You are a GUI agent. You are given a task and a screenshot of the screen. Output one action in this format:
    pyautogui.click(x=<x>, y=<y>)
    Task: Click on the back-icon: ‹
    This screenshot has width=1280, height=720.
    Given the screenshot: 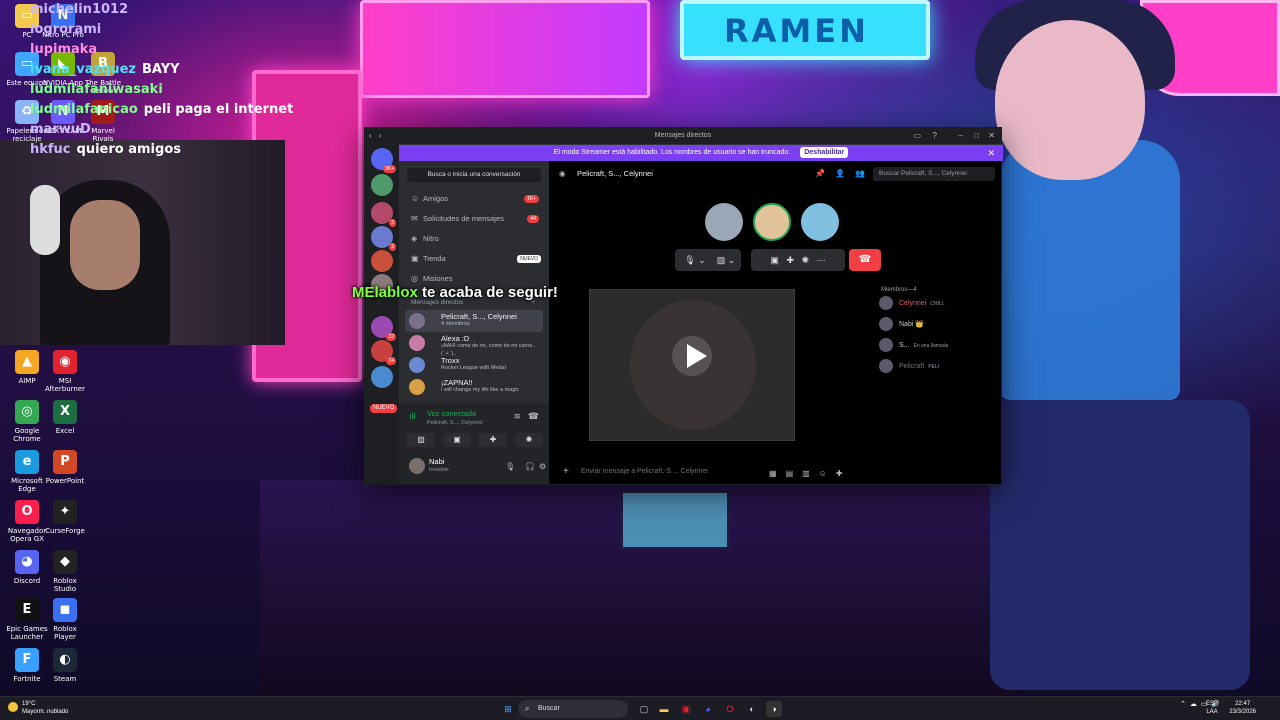 What is the action you would take?
    pyautogui.click(x=370, y=136)
    